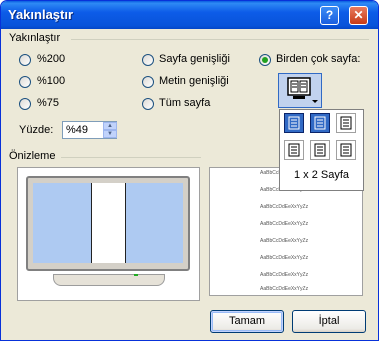 The width and height of the screenshot is (379, 341). I want to click on radio-many-pages, so click(265, 60).